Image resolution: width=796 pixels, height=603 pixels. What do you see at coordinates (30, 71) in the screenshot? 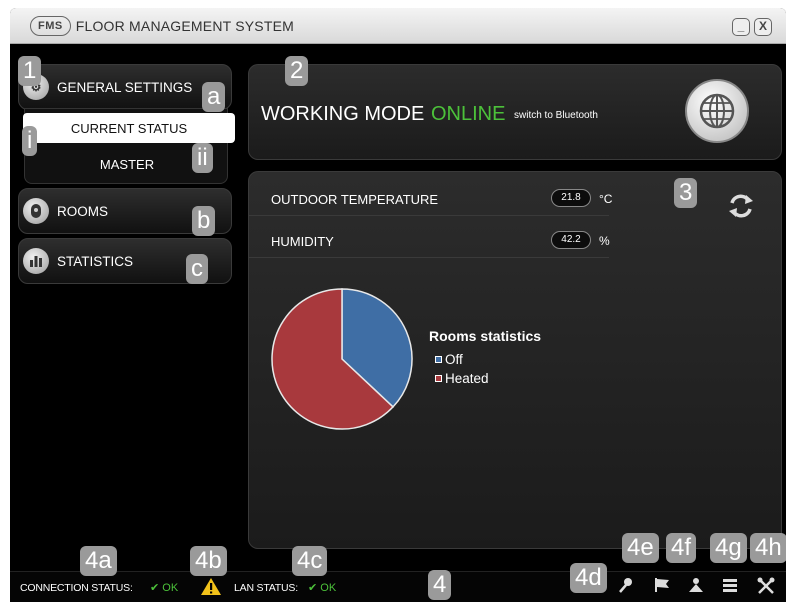
I see `callout-1: 1` at bounding box center [30, 71].